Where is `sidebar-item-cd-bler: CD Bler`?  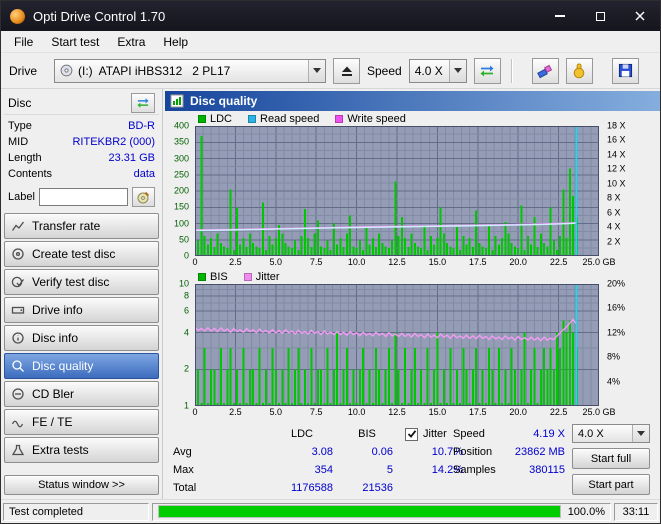 sidebar-item-cd-bler: CD Bler is located at coordinates (81, 394).